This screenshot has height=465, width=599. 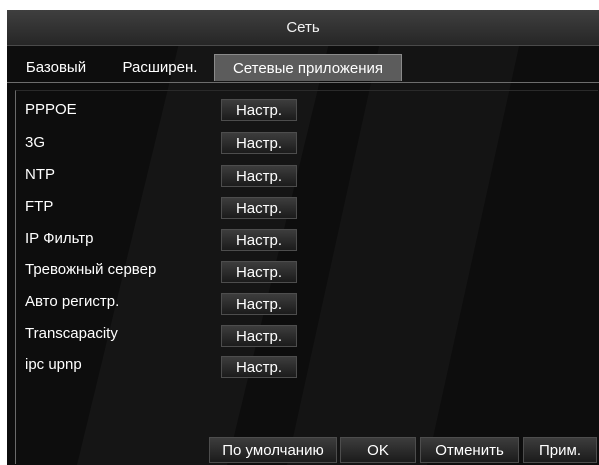 I want to click on setup-button-ntp: Настр., so click(x=259, y=176).